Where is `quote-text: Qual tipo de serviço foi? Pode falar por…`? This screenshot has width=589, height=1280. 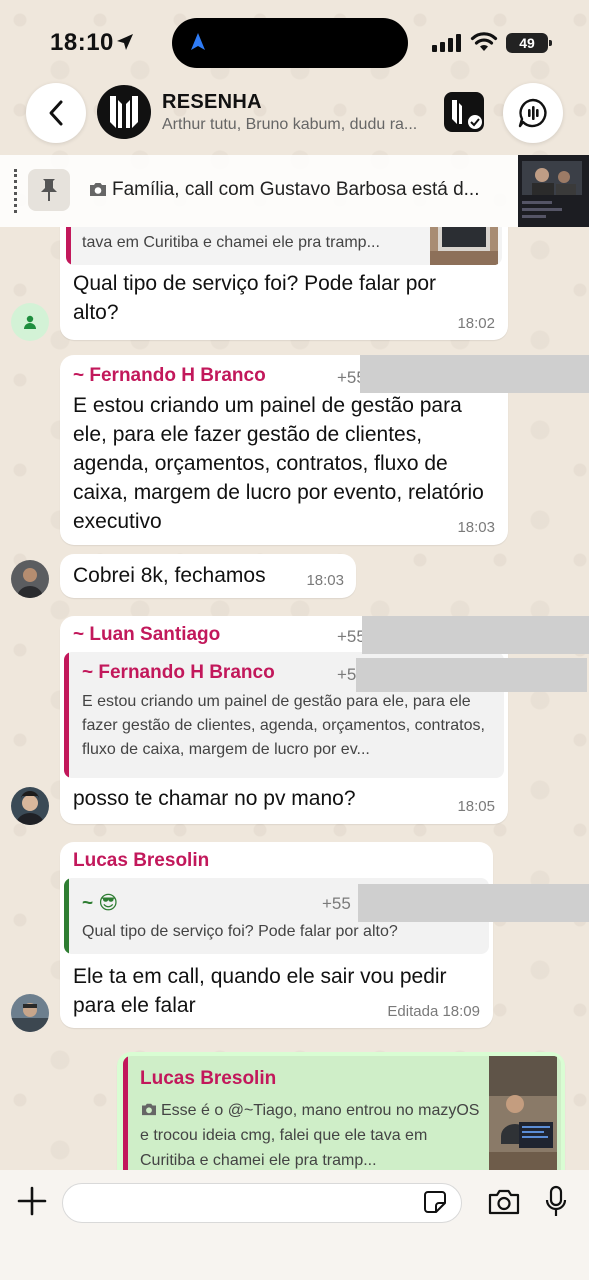
quote-text: Qual tipo de serviço foi? Pode falar por… is located at coordinates (240, 931).